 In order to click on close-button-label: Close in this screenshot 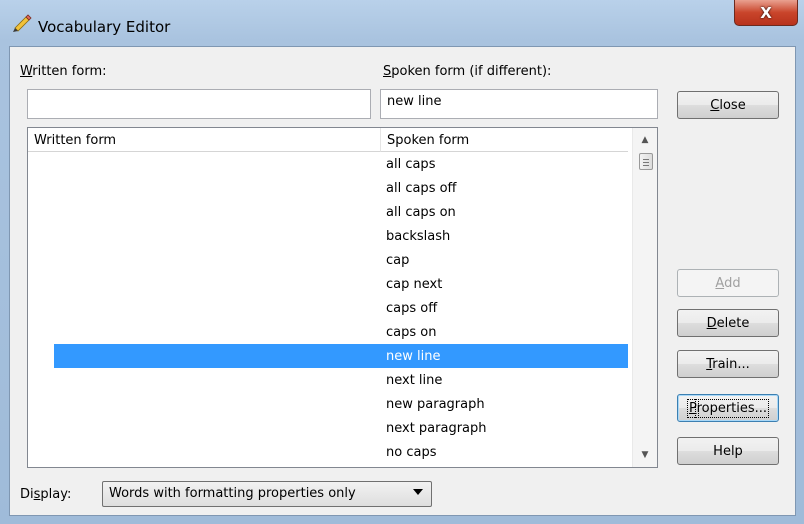, I will do `click(728, 105)`.